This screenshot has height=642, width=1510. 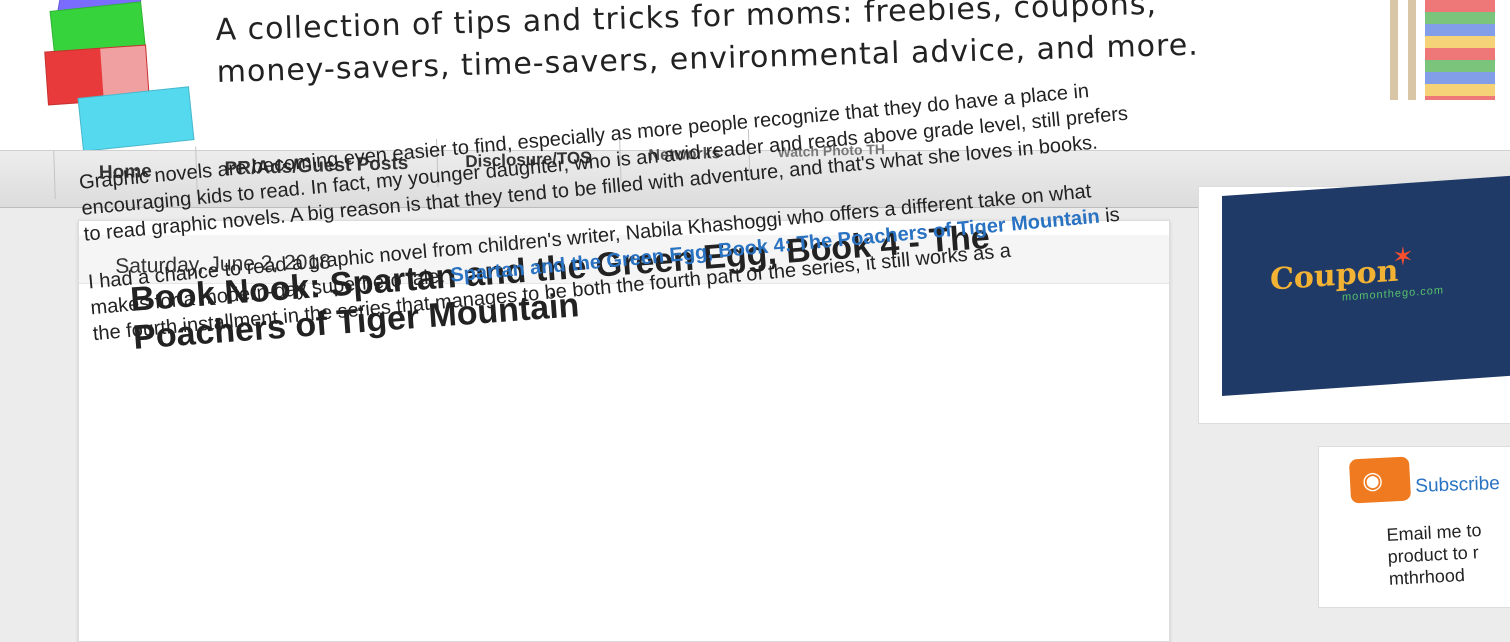 I want to click on rss-icon, so click(x=1380, y=480).